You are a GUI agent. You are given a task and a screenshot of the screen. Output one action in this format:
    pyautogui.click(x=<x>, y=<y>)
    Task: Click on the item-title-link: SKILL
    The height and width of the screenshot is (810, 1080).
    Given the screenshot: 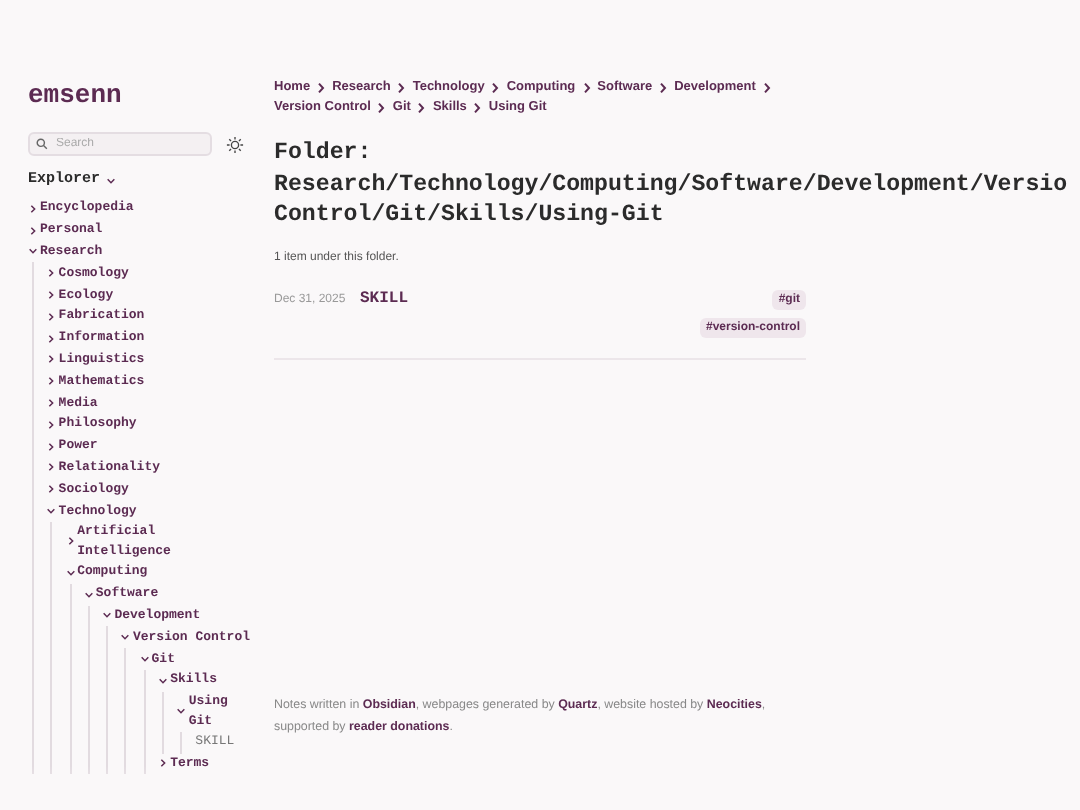 What is the action you would take?
    pyautogui.click(x=384, y=298)
    